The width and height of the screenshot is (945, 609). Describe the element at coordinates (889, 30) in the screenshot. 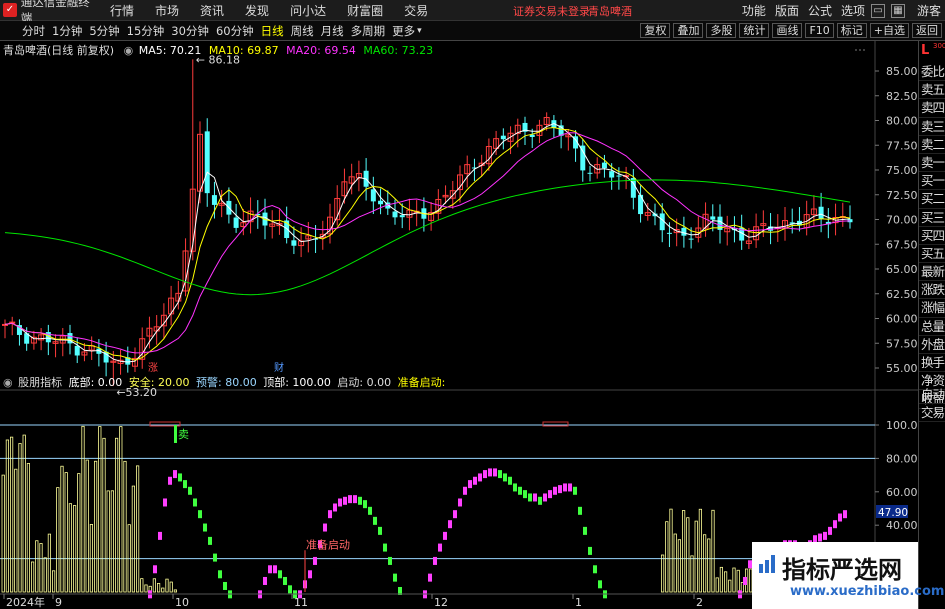

I see `add-favorite-button: +自选` at that location.